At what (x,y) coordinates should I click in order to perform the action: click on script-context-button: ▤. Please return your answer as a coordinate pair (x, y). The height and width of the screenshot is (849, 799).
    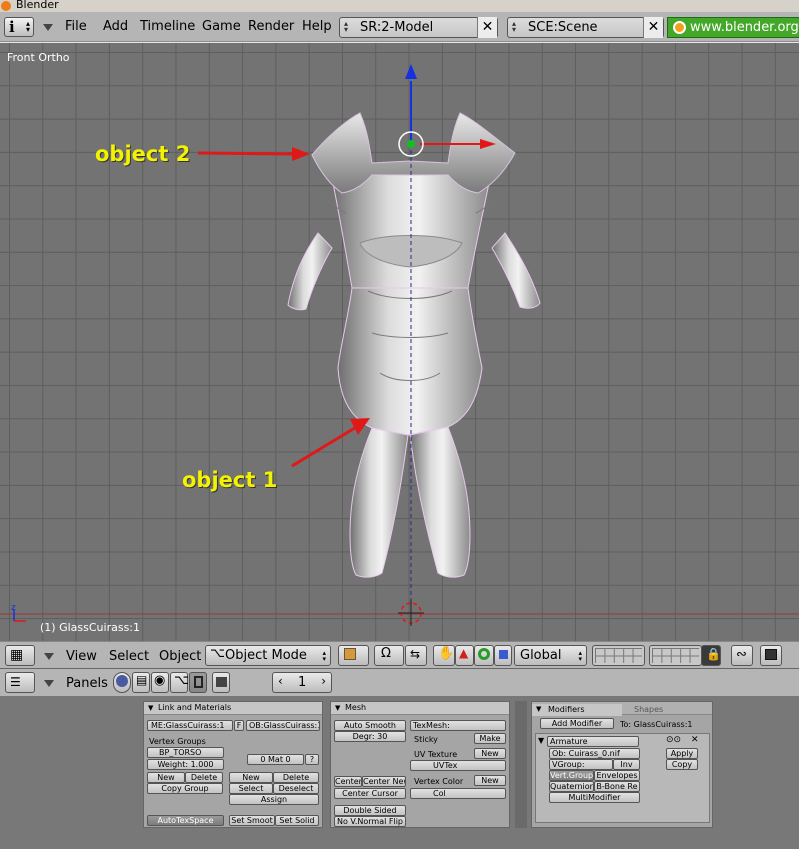
    Looking at the image, I should click on (141, 682).